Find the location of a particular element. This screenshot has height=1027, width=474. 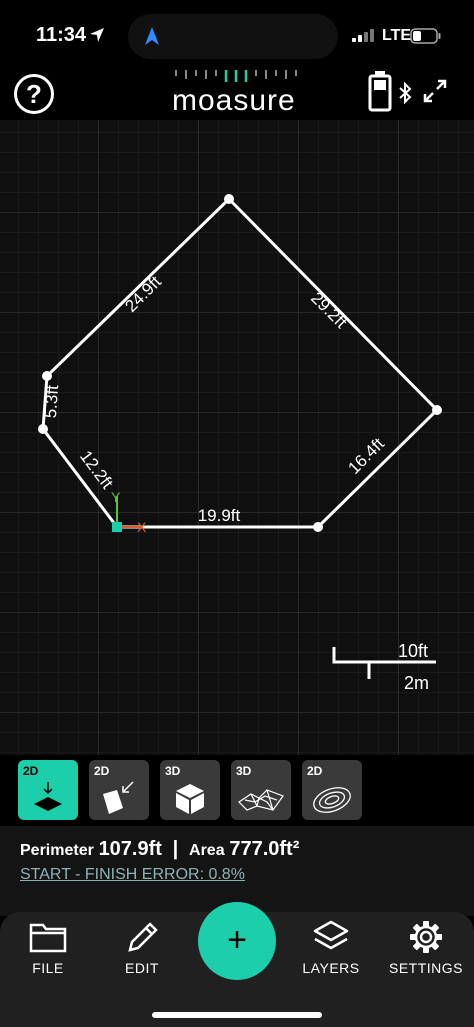

perimeter-label: Perimeter is located at coordinates (57, 850).